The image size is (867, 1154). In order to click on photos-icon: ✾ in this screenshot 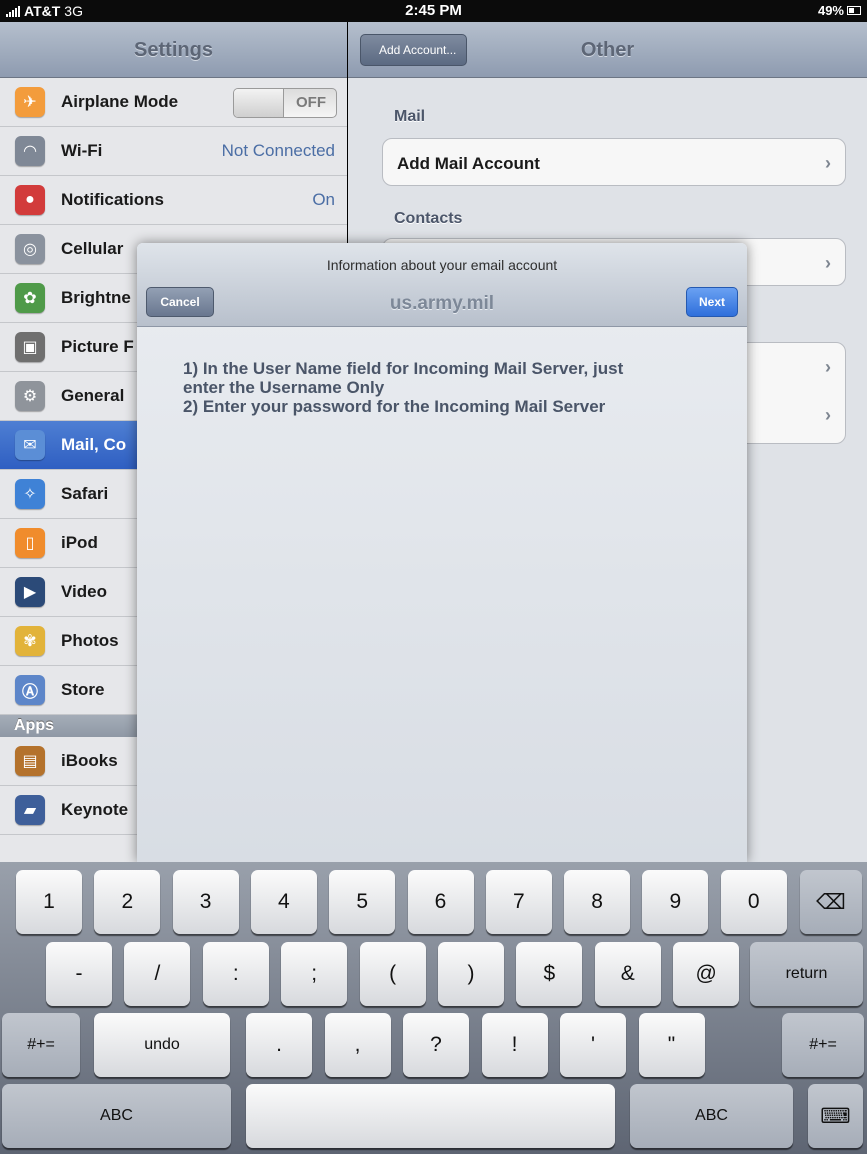, I will do `click(30, 641)`.